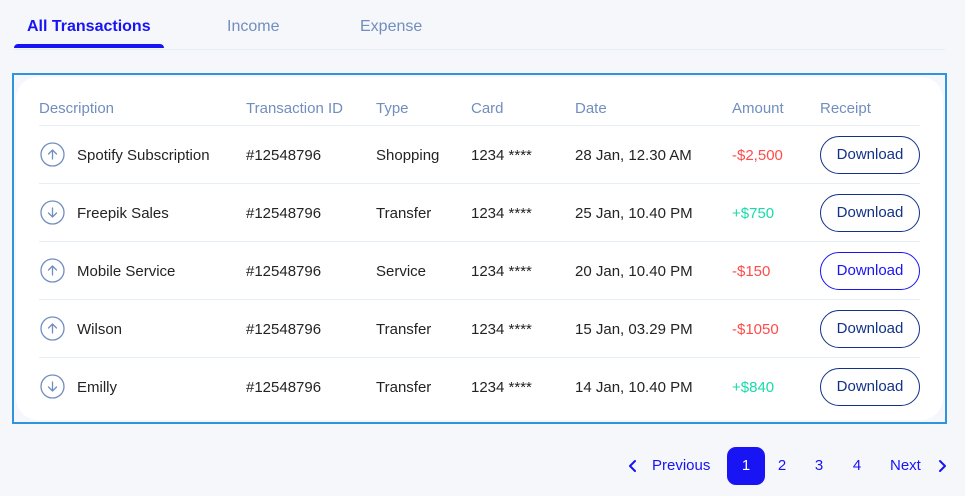  Describe the element at coordinates (845, 108) in the screenshot. I see `header-receipt: Receipt` at that location.